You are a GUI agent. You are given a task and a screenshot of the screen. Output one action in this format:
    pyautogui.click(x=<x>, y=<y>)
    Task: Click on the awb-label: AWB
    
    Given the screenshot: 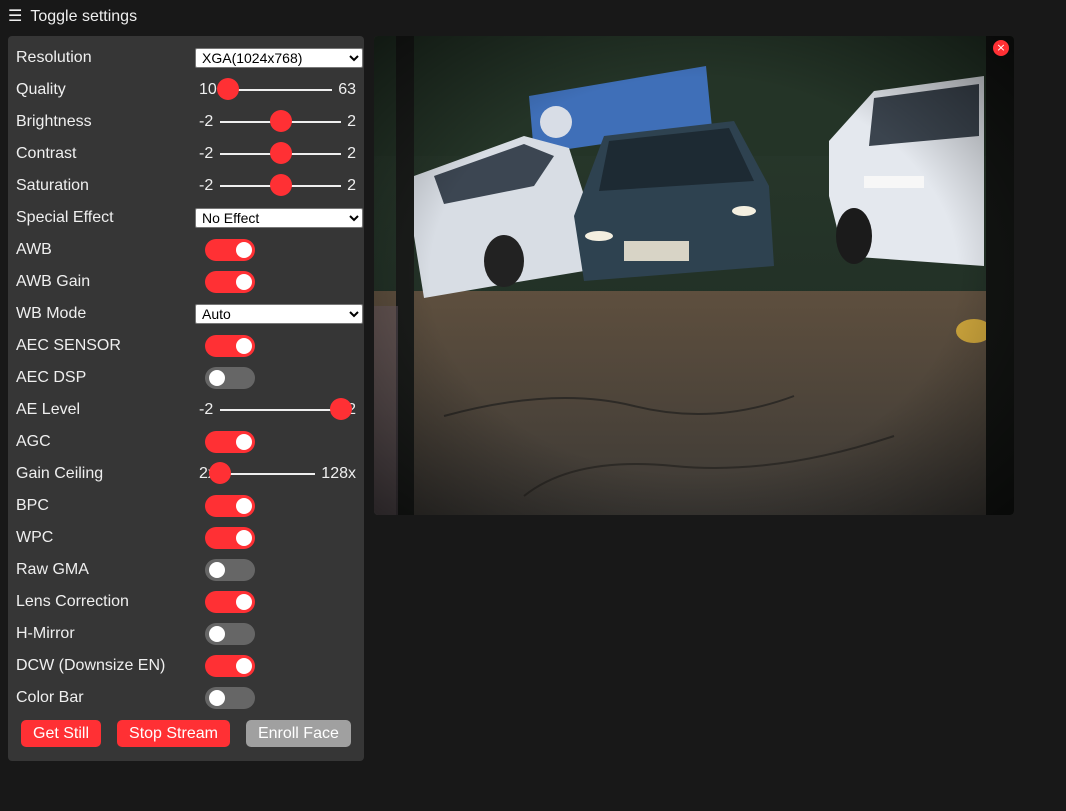 What is the action you would take?
    pyautogui.click(x=34, y=249)
    